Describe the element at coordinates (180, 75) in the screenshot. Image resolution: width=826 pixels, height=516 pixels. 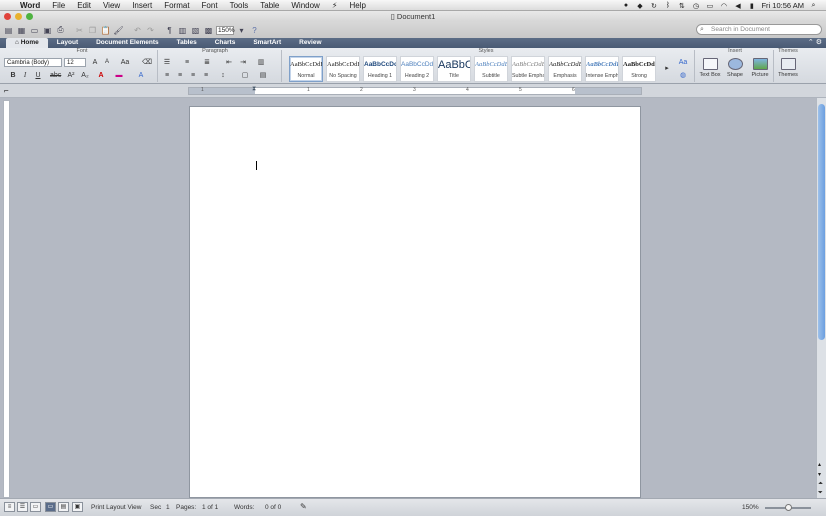
I see `align-center-icon: ≡` at that location.